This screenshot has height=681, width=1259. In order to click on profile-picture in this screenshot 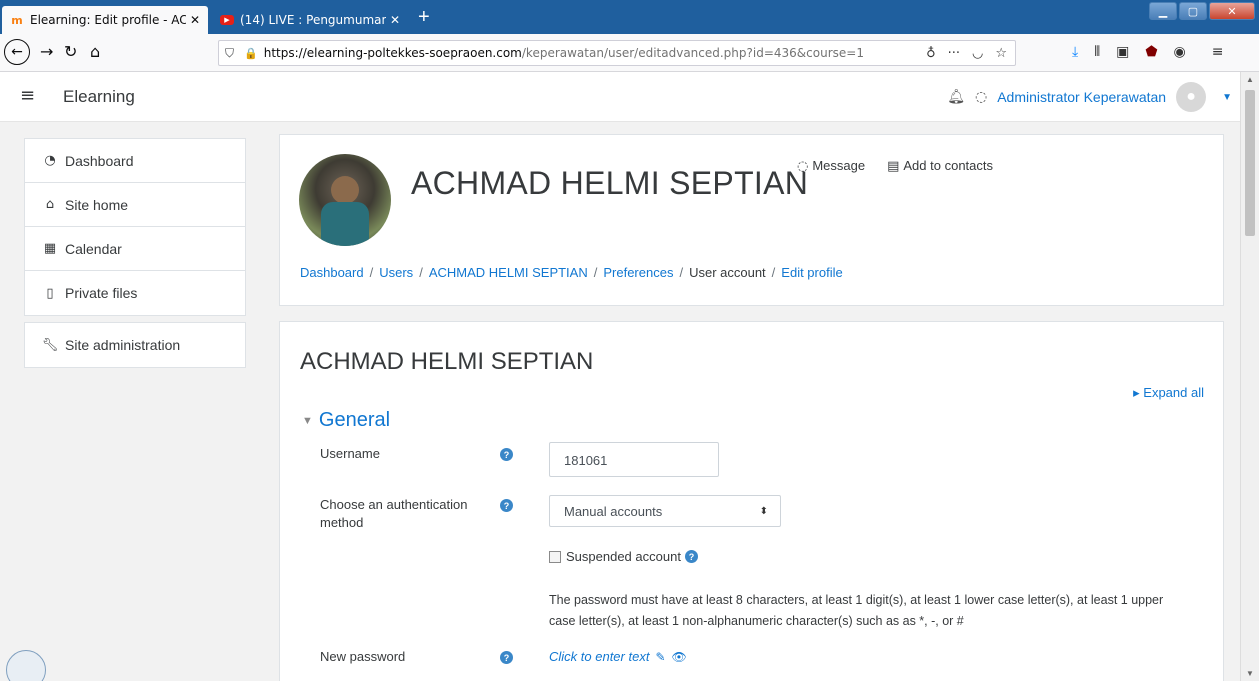, I will do `click(345, 200)`.